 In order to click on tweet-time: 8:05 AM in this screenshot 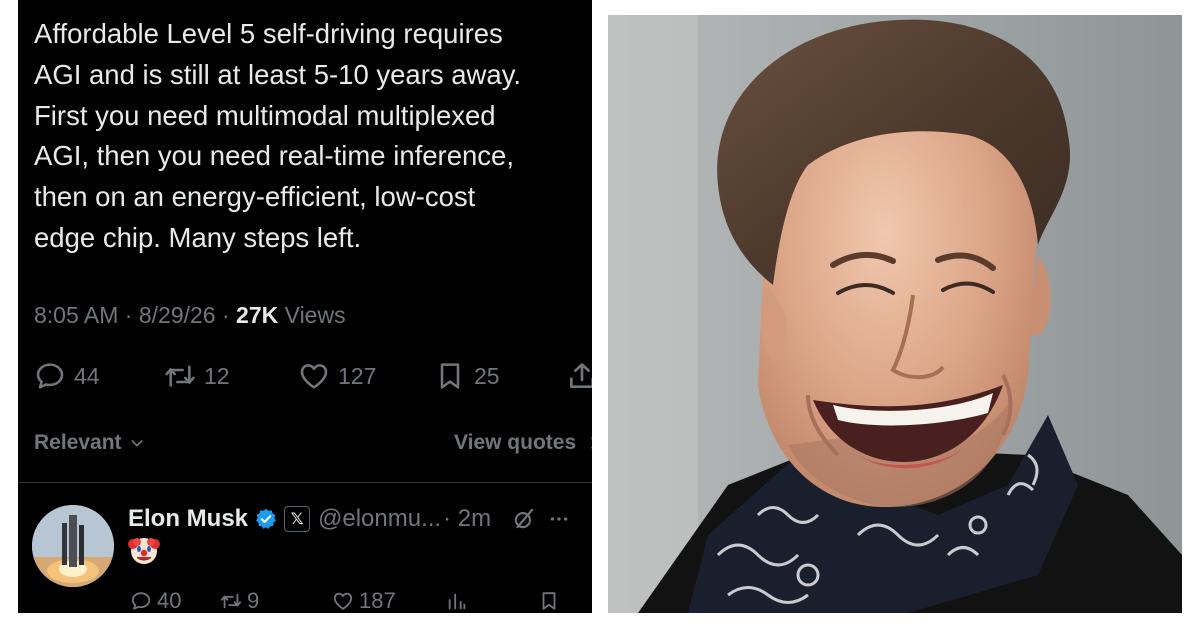, I will do `click(76, 315)`.